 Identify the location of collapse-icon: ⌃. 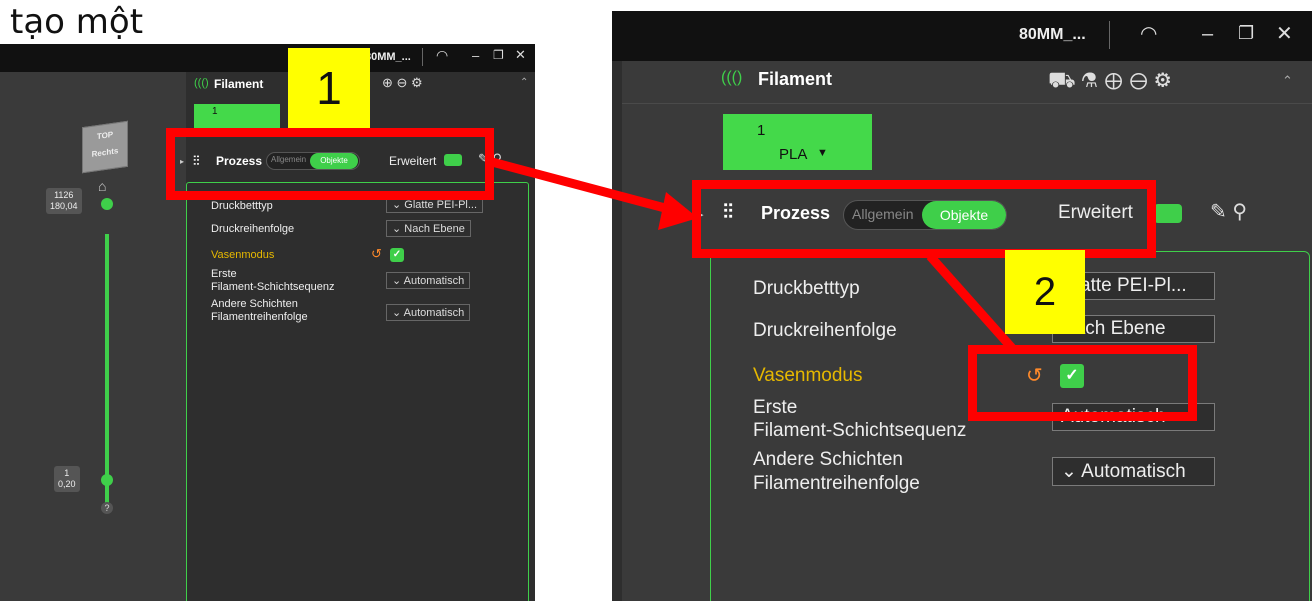
(524, 82).